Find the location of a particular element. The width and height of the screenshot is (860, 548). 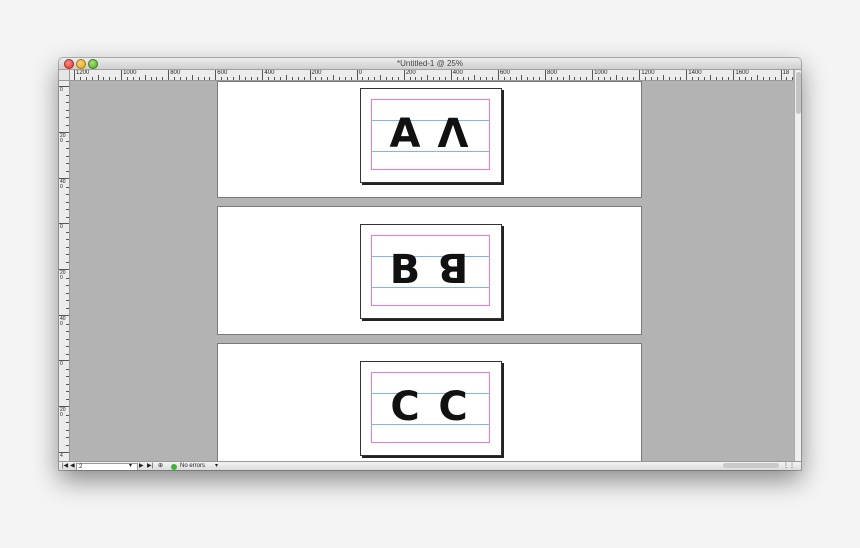

horizontal-scroll-thumb is located at coordinates (751, 465).